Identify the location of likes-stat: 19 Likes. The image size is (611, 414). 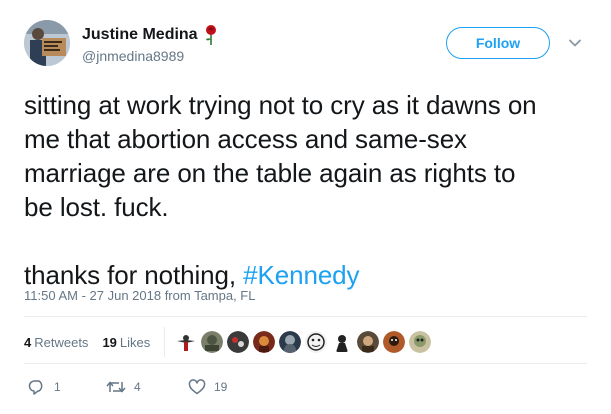
(126, 342).